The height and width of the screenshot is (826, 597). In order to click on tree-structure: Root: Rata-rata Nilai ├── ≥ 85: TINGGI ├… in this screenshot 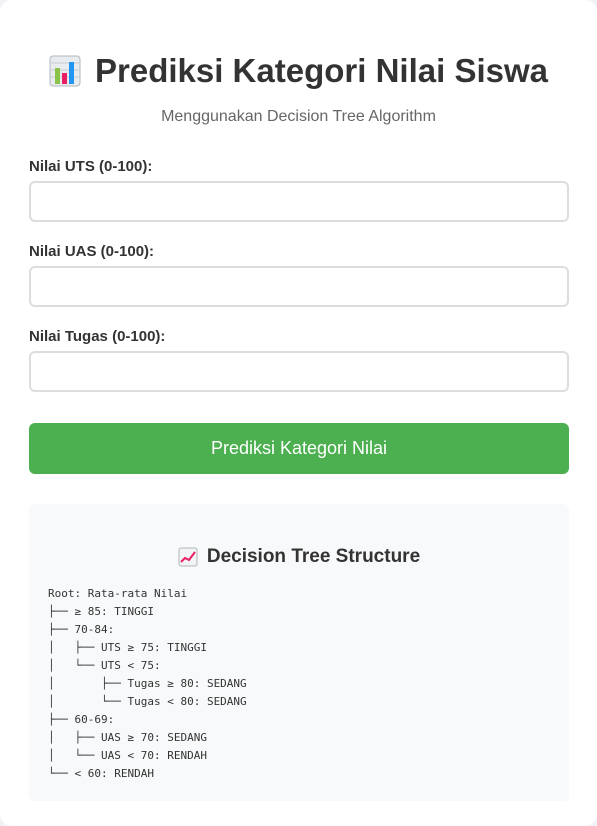, I will do `click(147, 684)`.